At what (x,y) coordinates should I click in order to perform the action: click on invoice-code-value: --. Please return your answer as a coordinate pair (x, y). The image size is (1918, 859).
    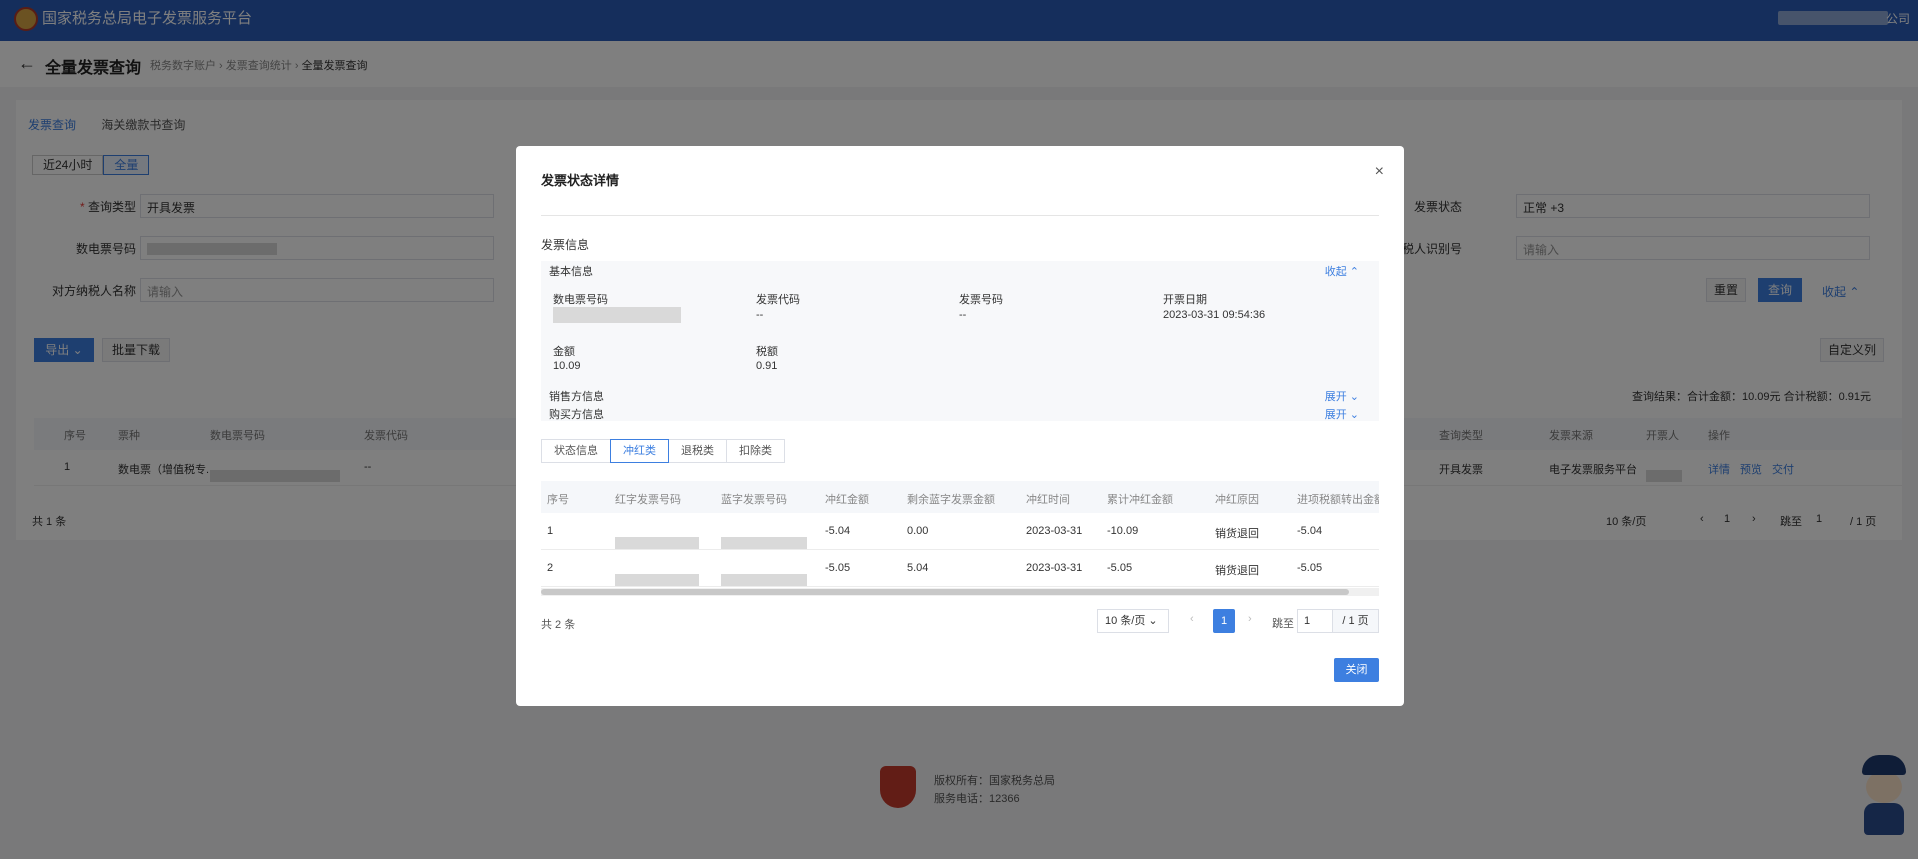
    Looking at the image, I should click on (760, 315).